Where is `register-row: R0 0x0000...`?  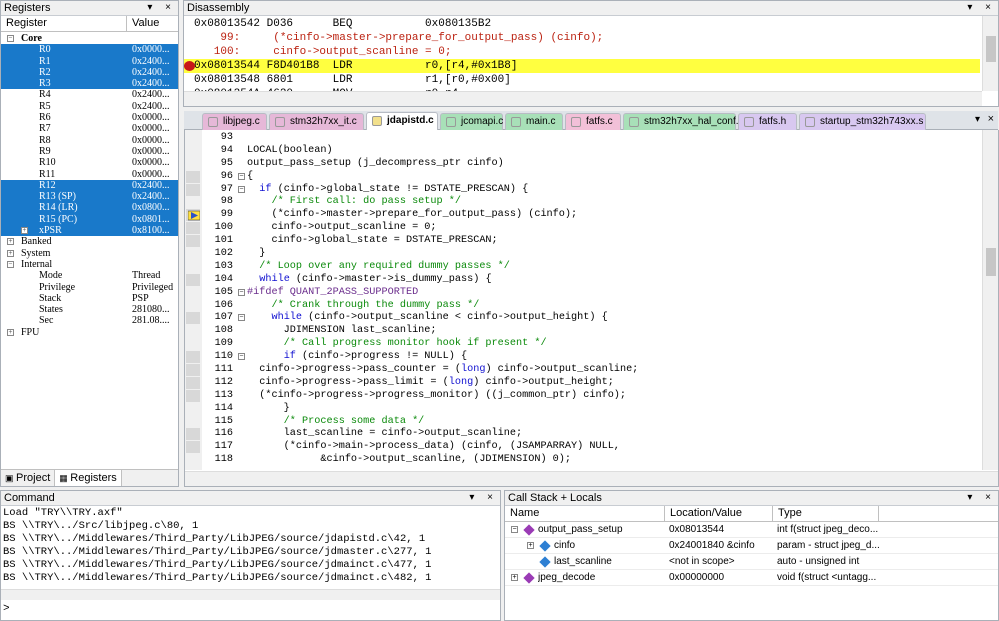 register-row: R0 0x0000... is located at coordinates (89, 50).